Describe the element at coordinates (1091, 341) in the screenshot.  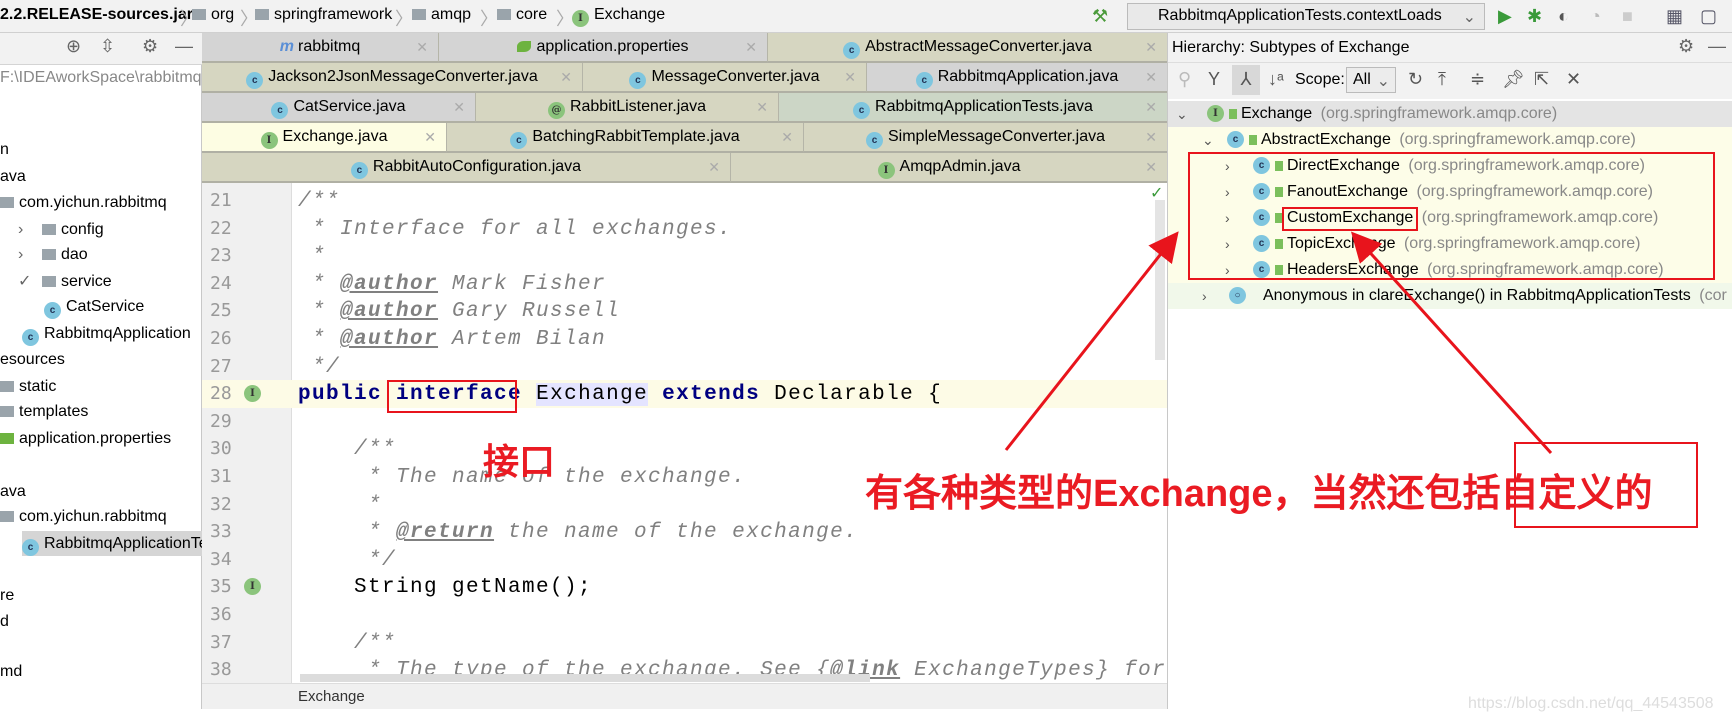
I see `arrow-to-subtypes` at that location.